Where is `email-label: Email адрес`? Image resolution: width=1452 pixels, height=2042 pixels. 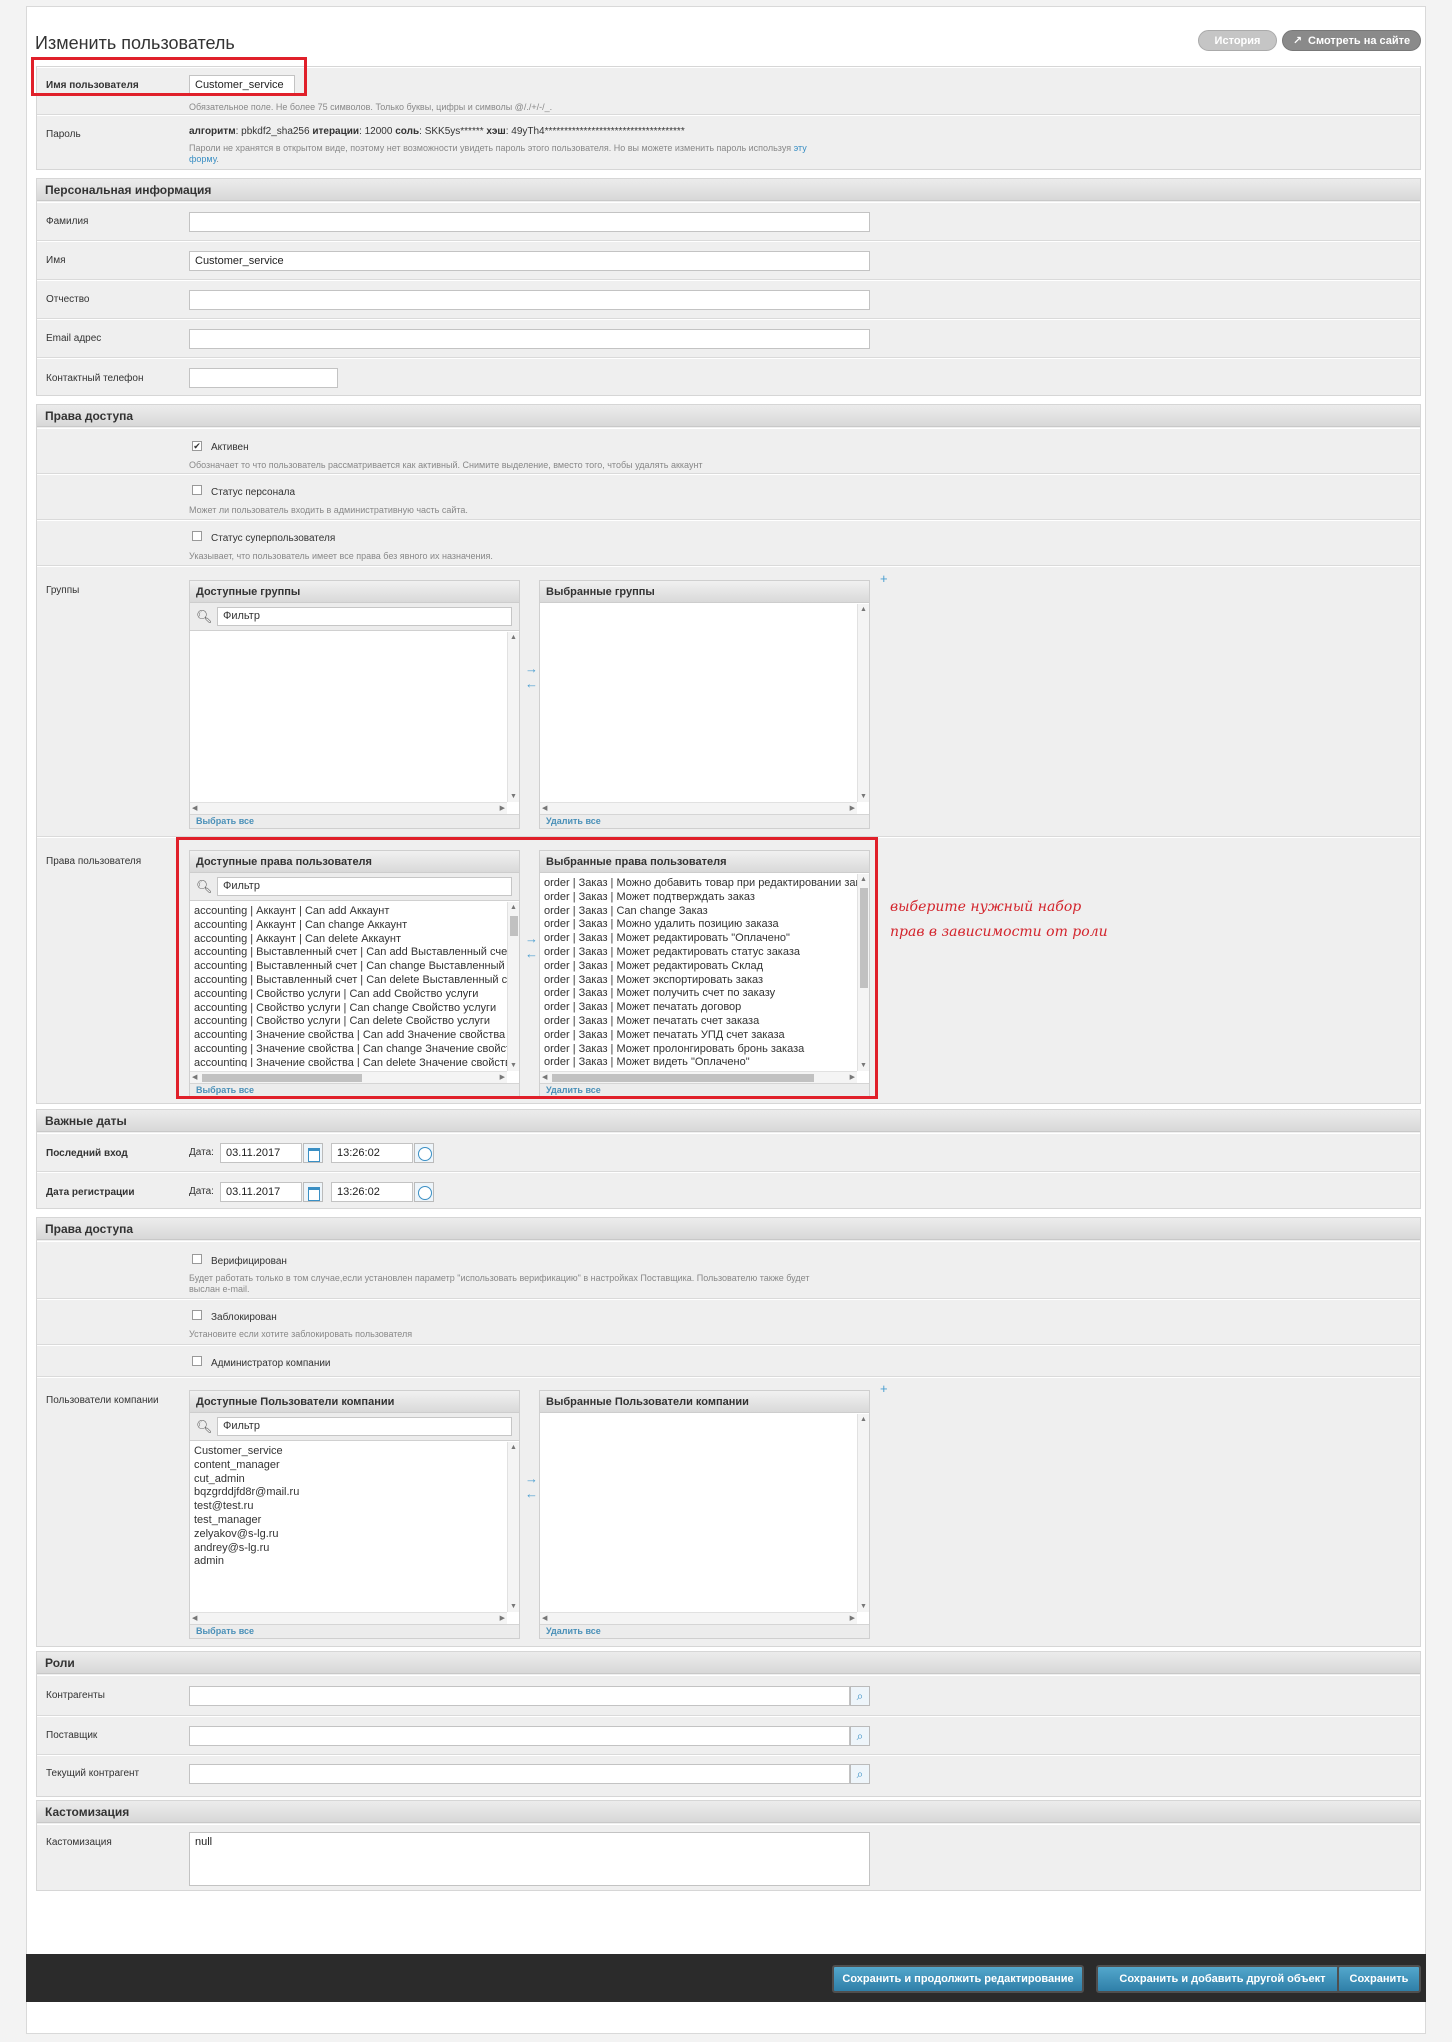 email-label: Email адрес is located at coordinates (74, 338).